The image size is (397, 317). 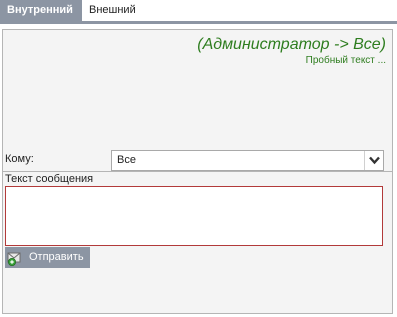 I want to click on send-message-icon, so click(x=14, y=259).